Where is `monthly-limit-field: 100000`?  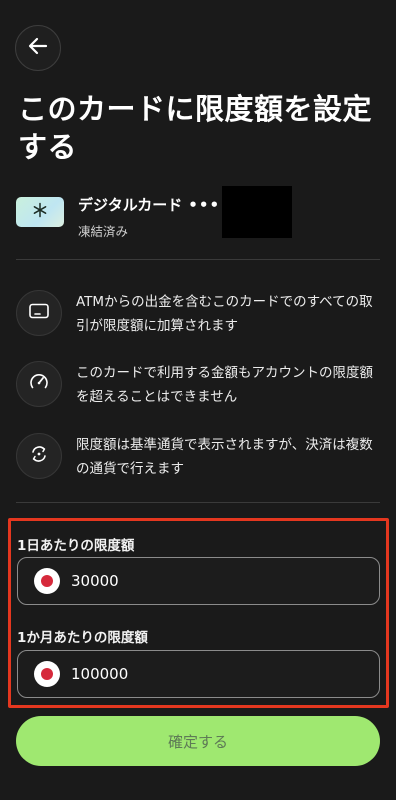
monthly-limit-field: 100000 is located at coordinates (198, 674).